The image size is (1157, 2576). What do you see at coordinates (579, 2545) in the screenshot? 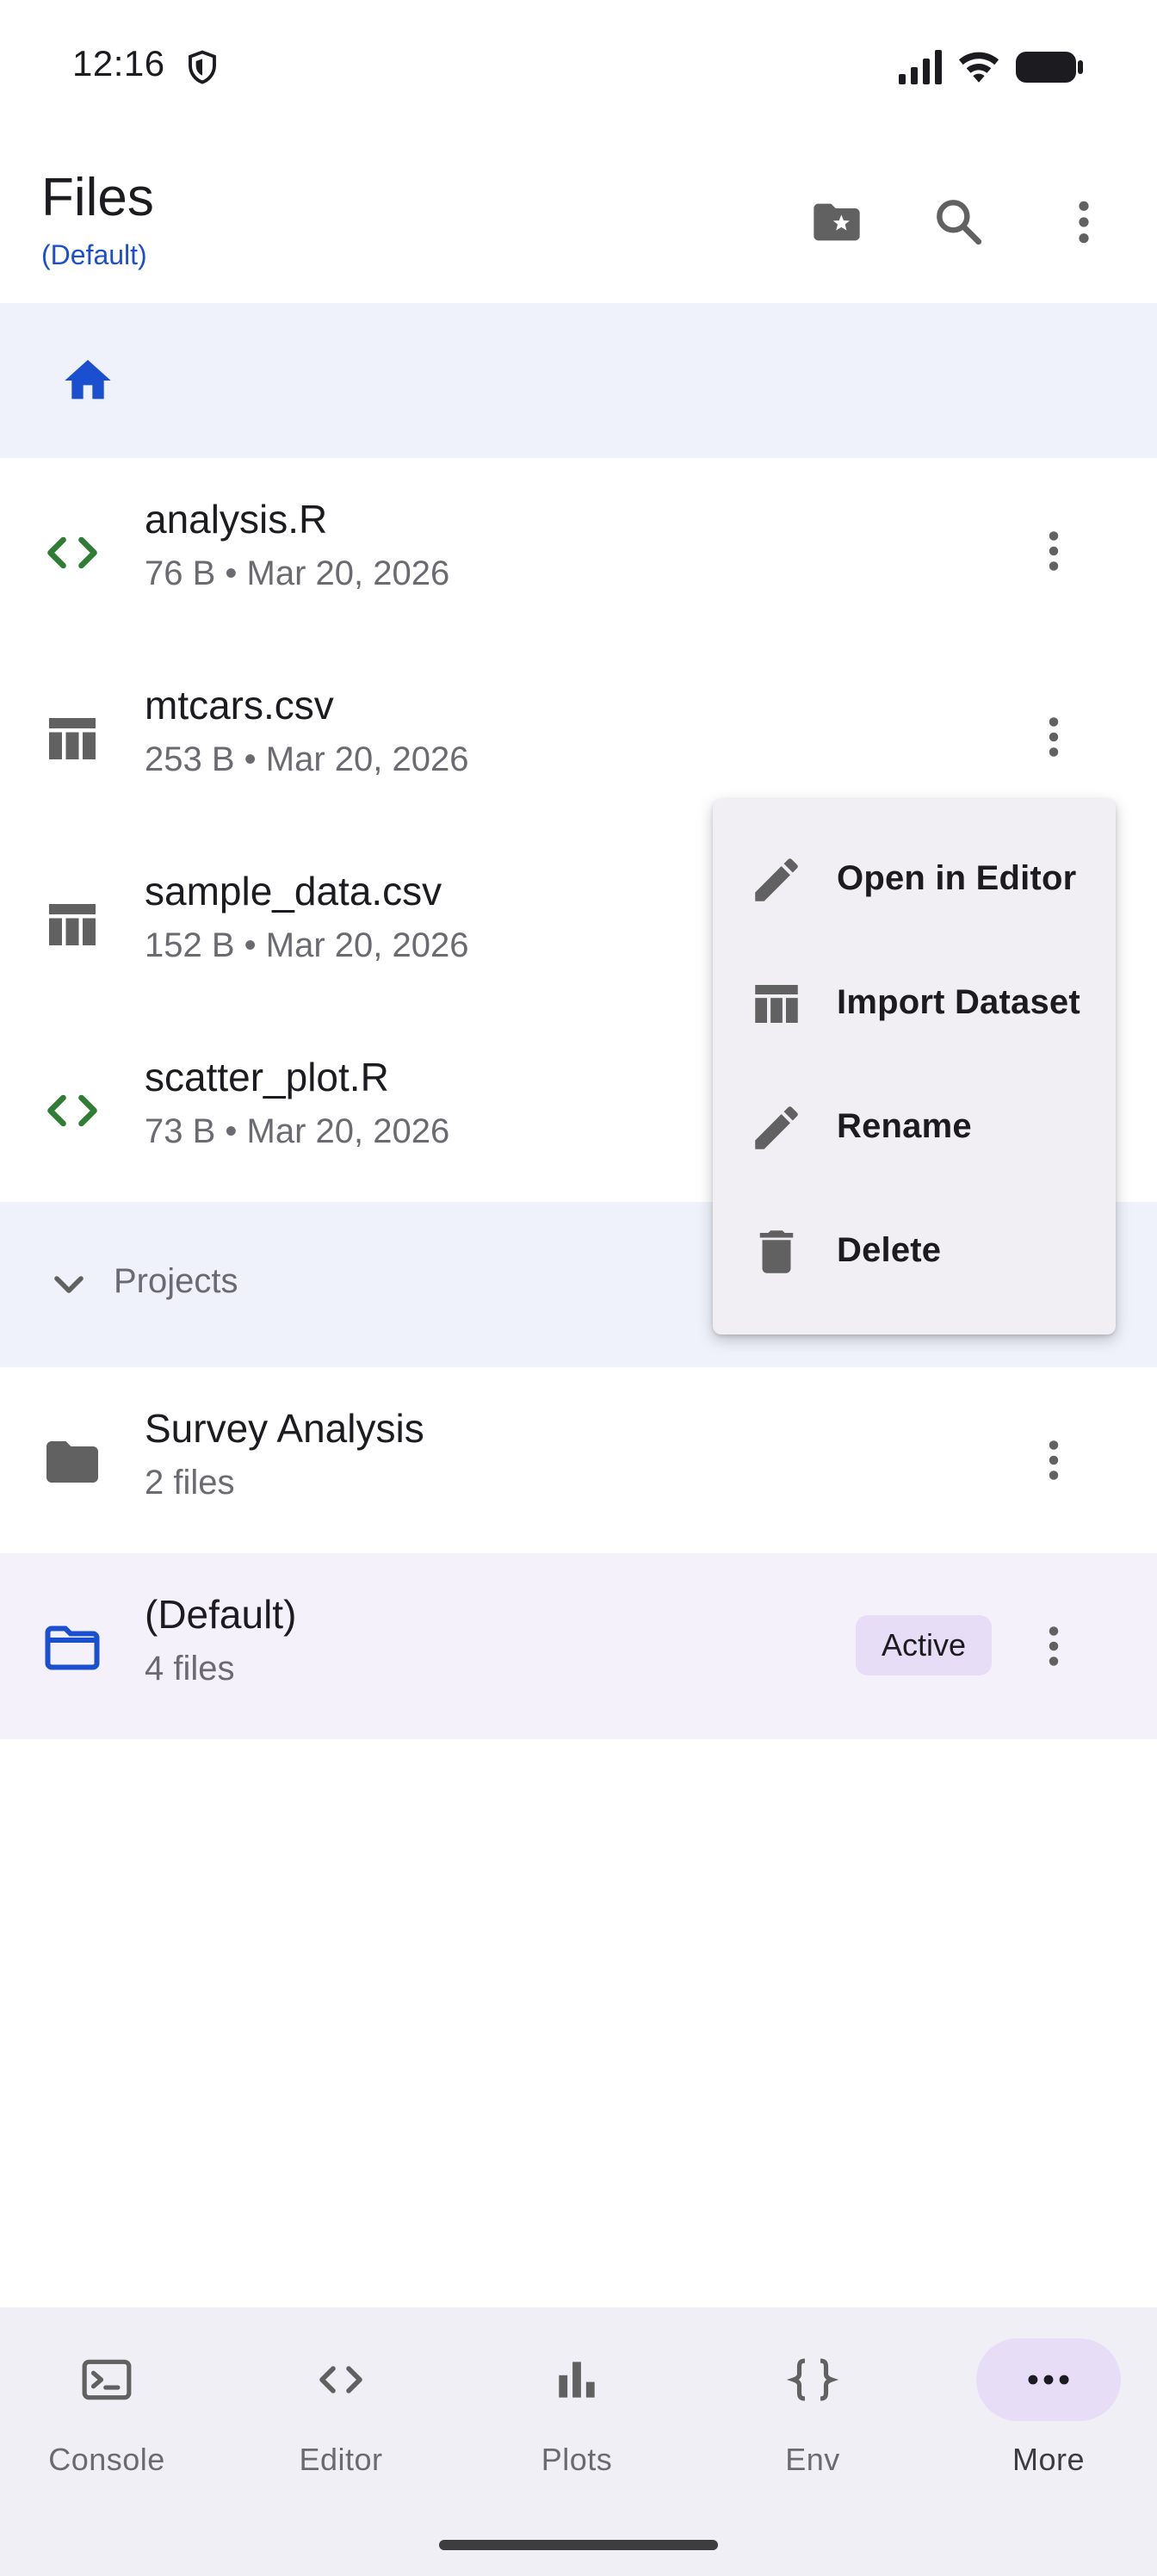
I see `home-indicator` at bounding box center [579, 2545].